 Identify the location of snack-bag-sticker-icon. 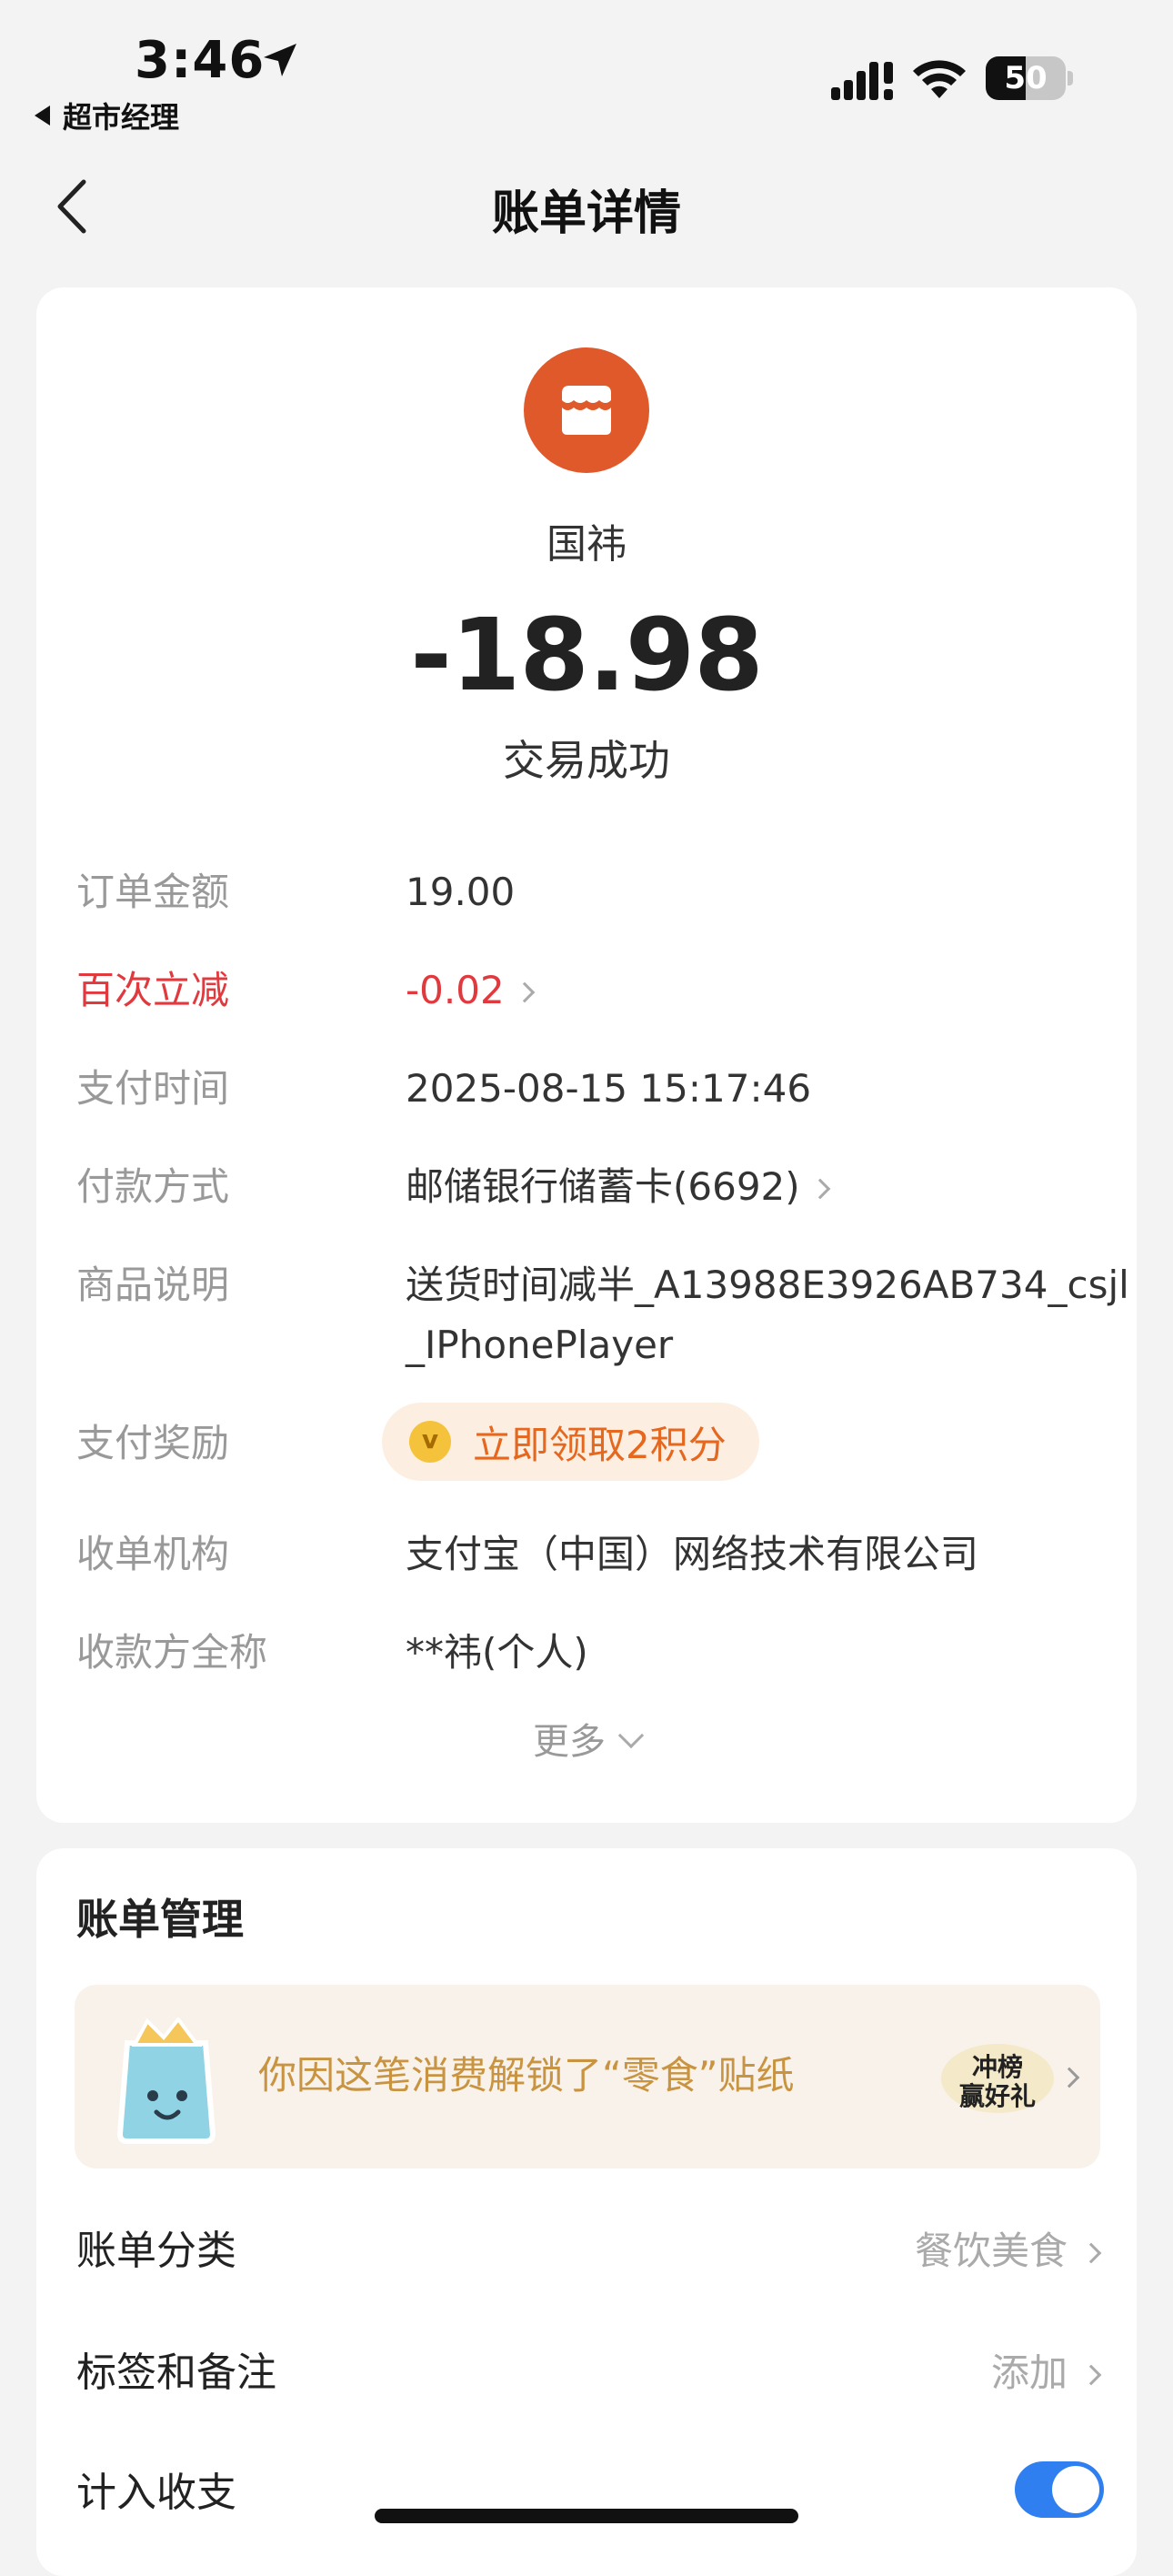
(166, 2081).